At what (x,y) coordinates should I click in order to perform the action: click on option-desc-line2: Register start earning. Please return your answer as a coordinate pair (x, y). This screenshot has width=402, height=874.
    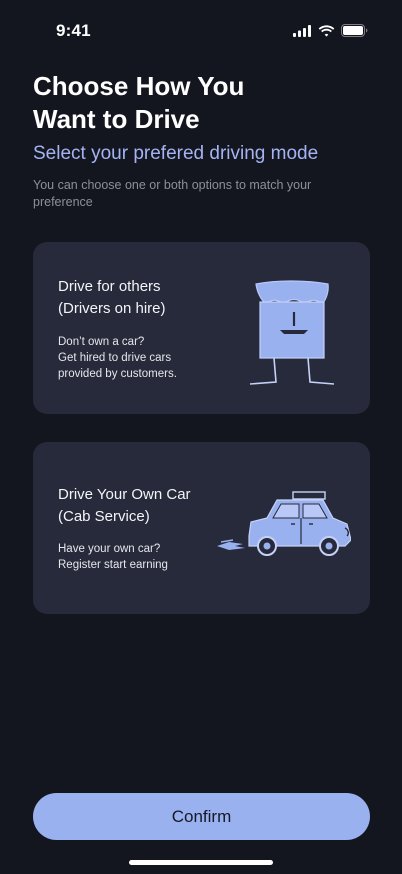
    Looking at the image, I should click on (113, 565).